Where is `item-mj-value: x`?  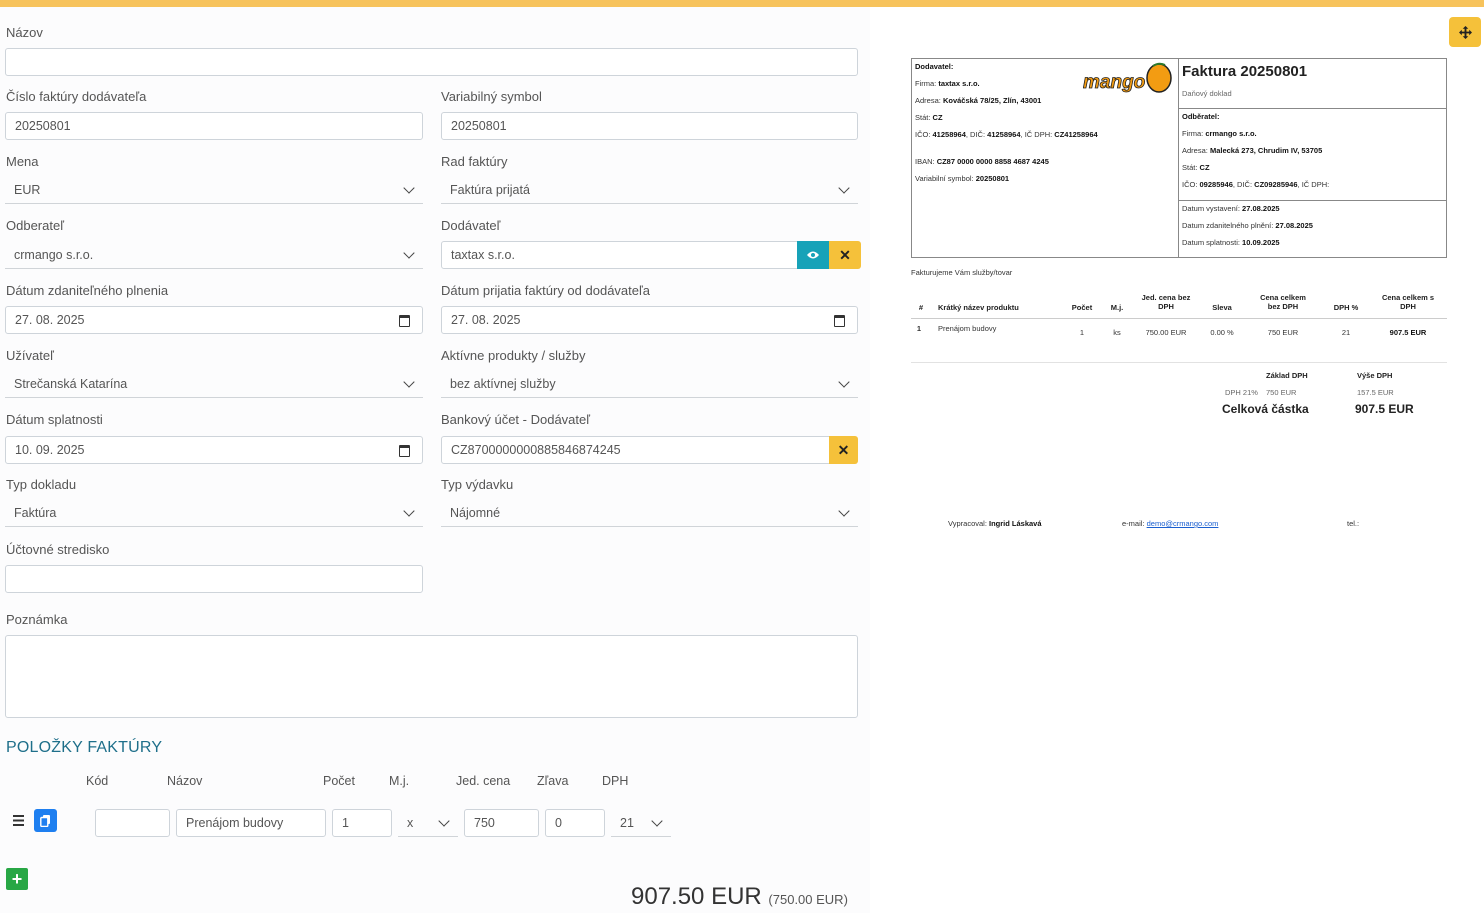 item-mj-value: x is located at coordinates (410, 823).